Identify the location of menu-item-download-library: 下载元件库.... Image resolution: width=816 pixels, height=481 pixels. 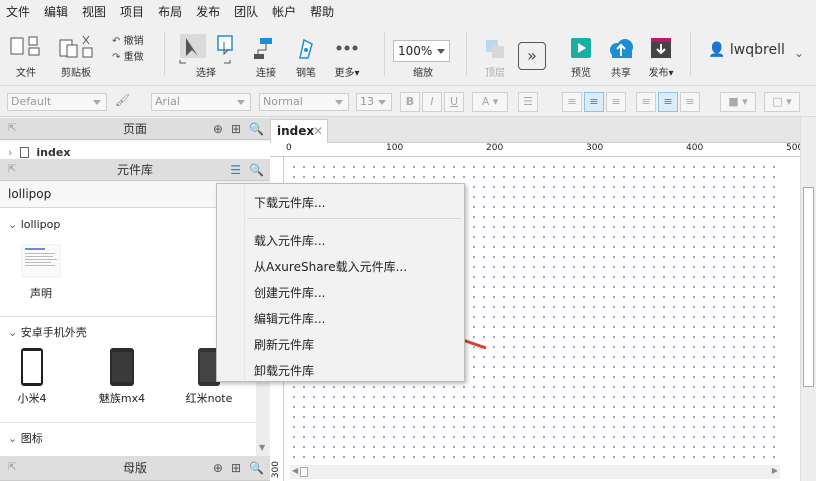
(289, 202).